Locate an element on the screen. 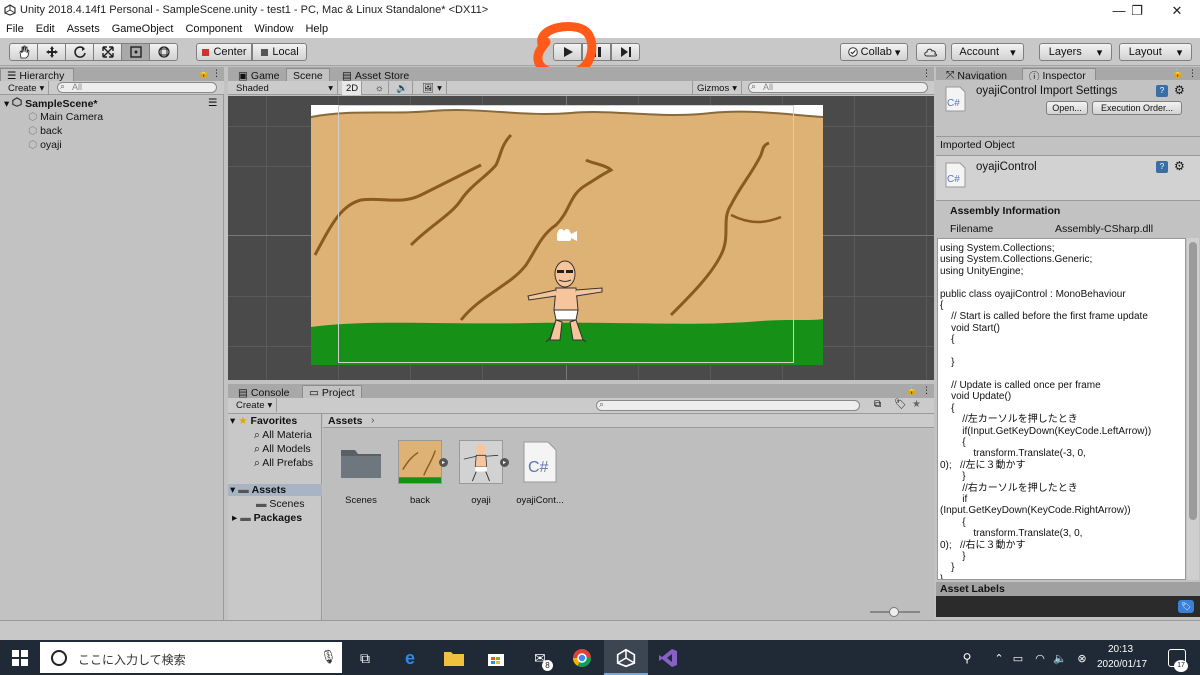 Image resolution: width=1200 pixels, height=675 pixels. hierarchy-subbar: Create ▾ All ⌕ is located at coordinates (112, 88).